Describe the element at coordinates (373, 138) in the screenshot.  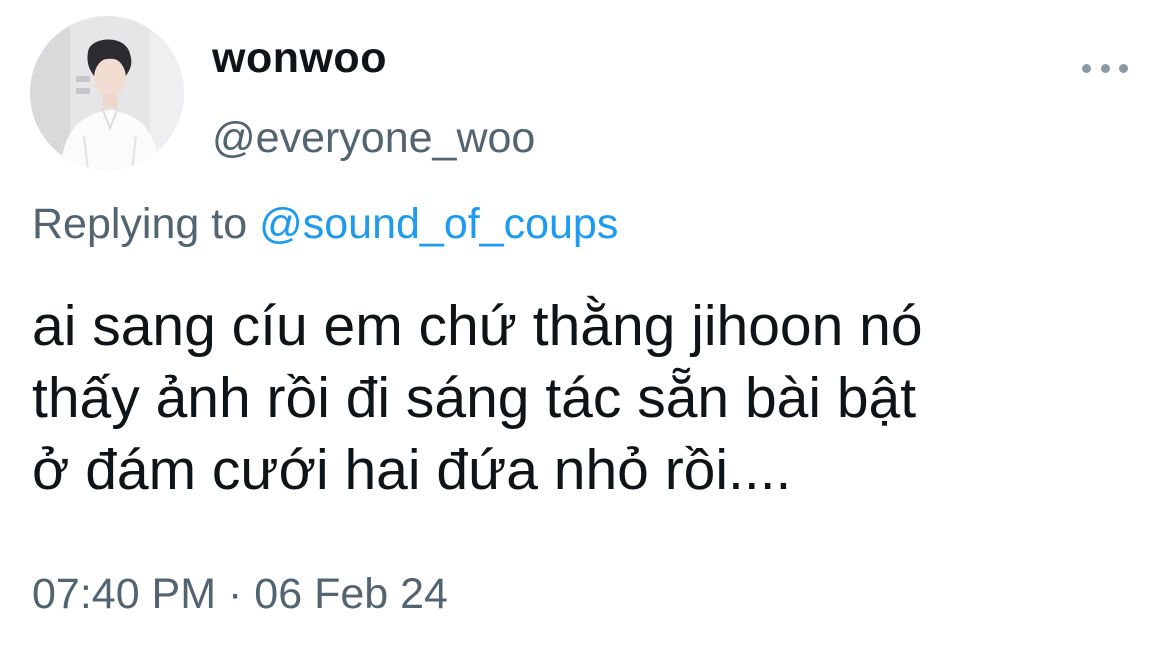
I see `user-handle: @everyone_woo` at that location.